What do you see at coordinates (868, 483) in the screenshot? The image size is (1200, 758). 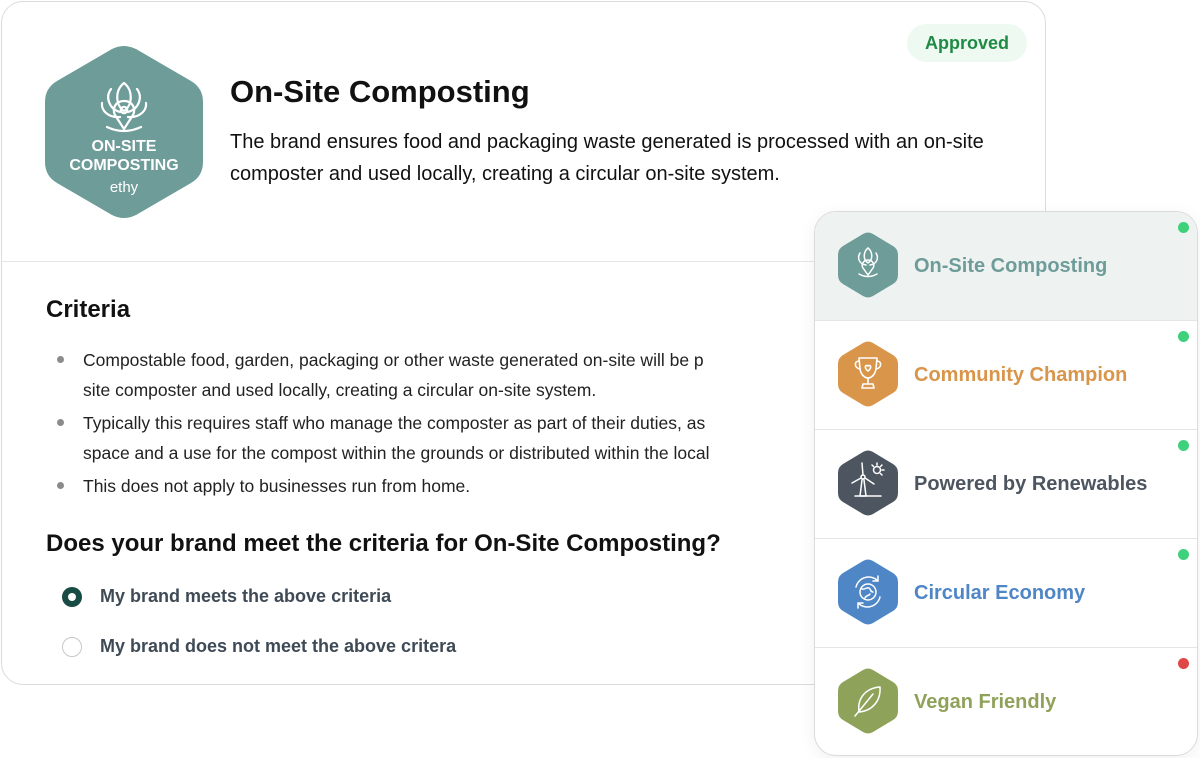 I see `wind-turbine-sun-icon` at bounding box center [868, 483].